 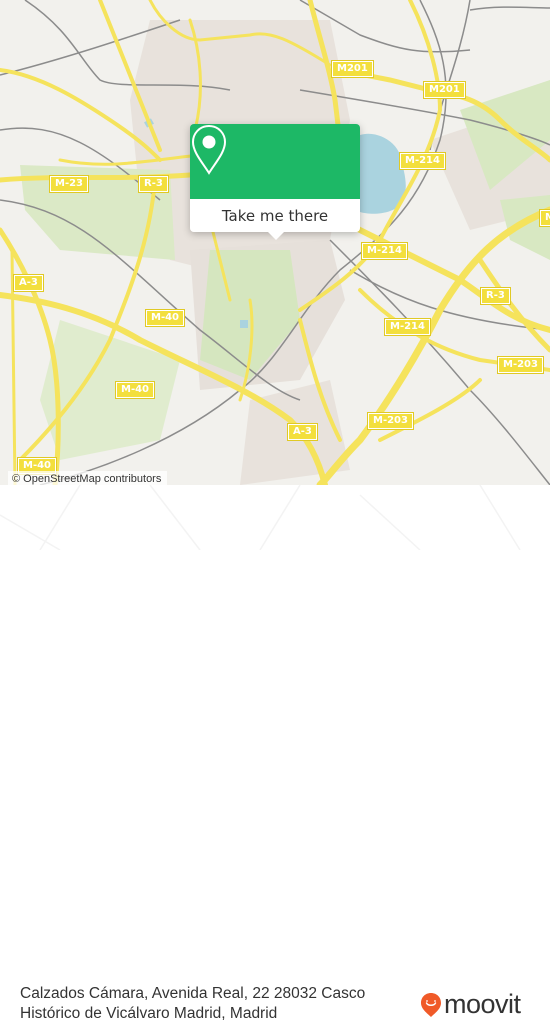 What do you see at coordinates (275, 215) in the screenshot?
I see `take-me-there-button: Take me there` at bounding box center [275, 215].